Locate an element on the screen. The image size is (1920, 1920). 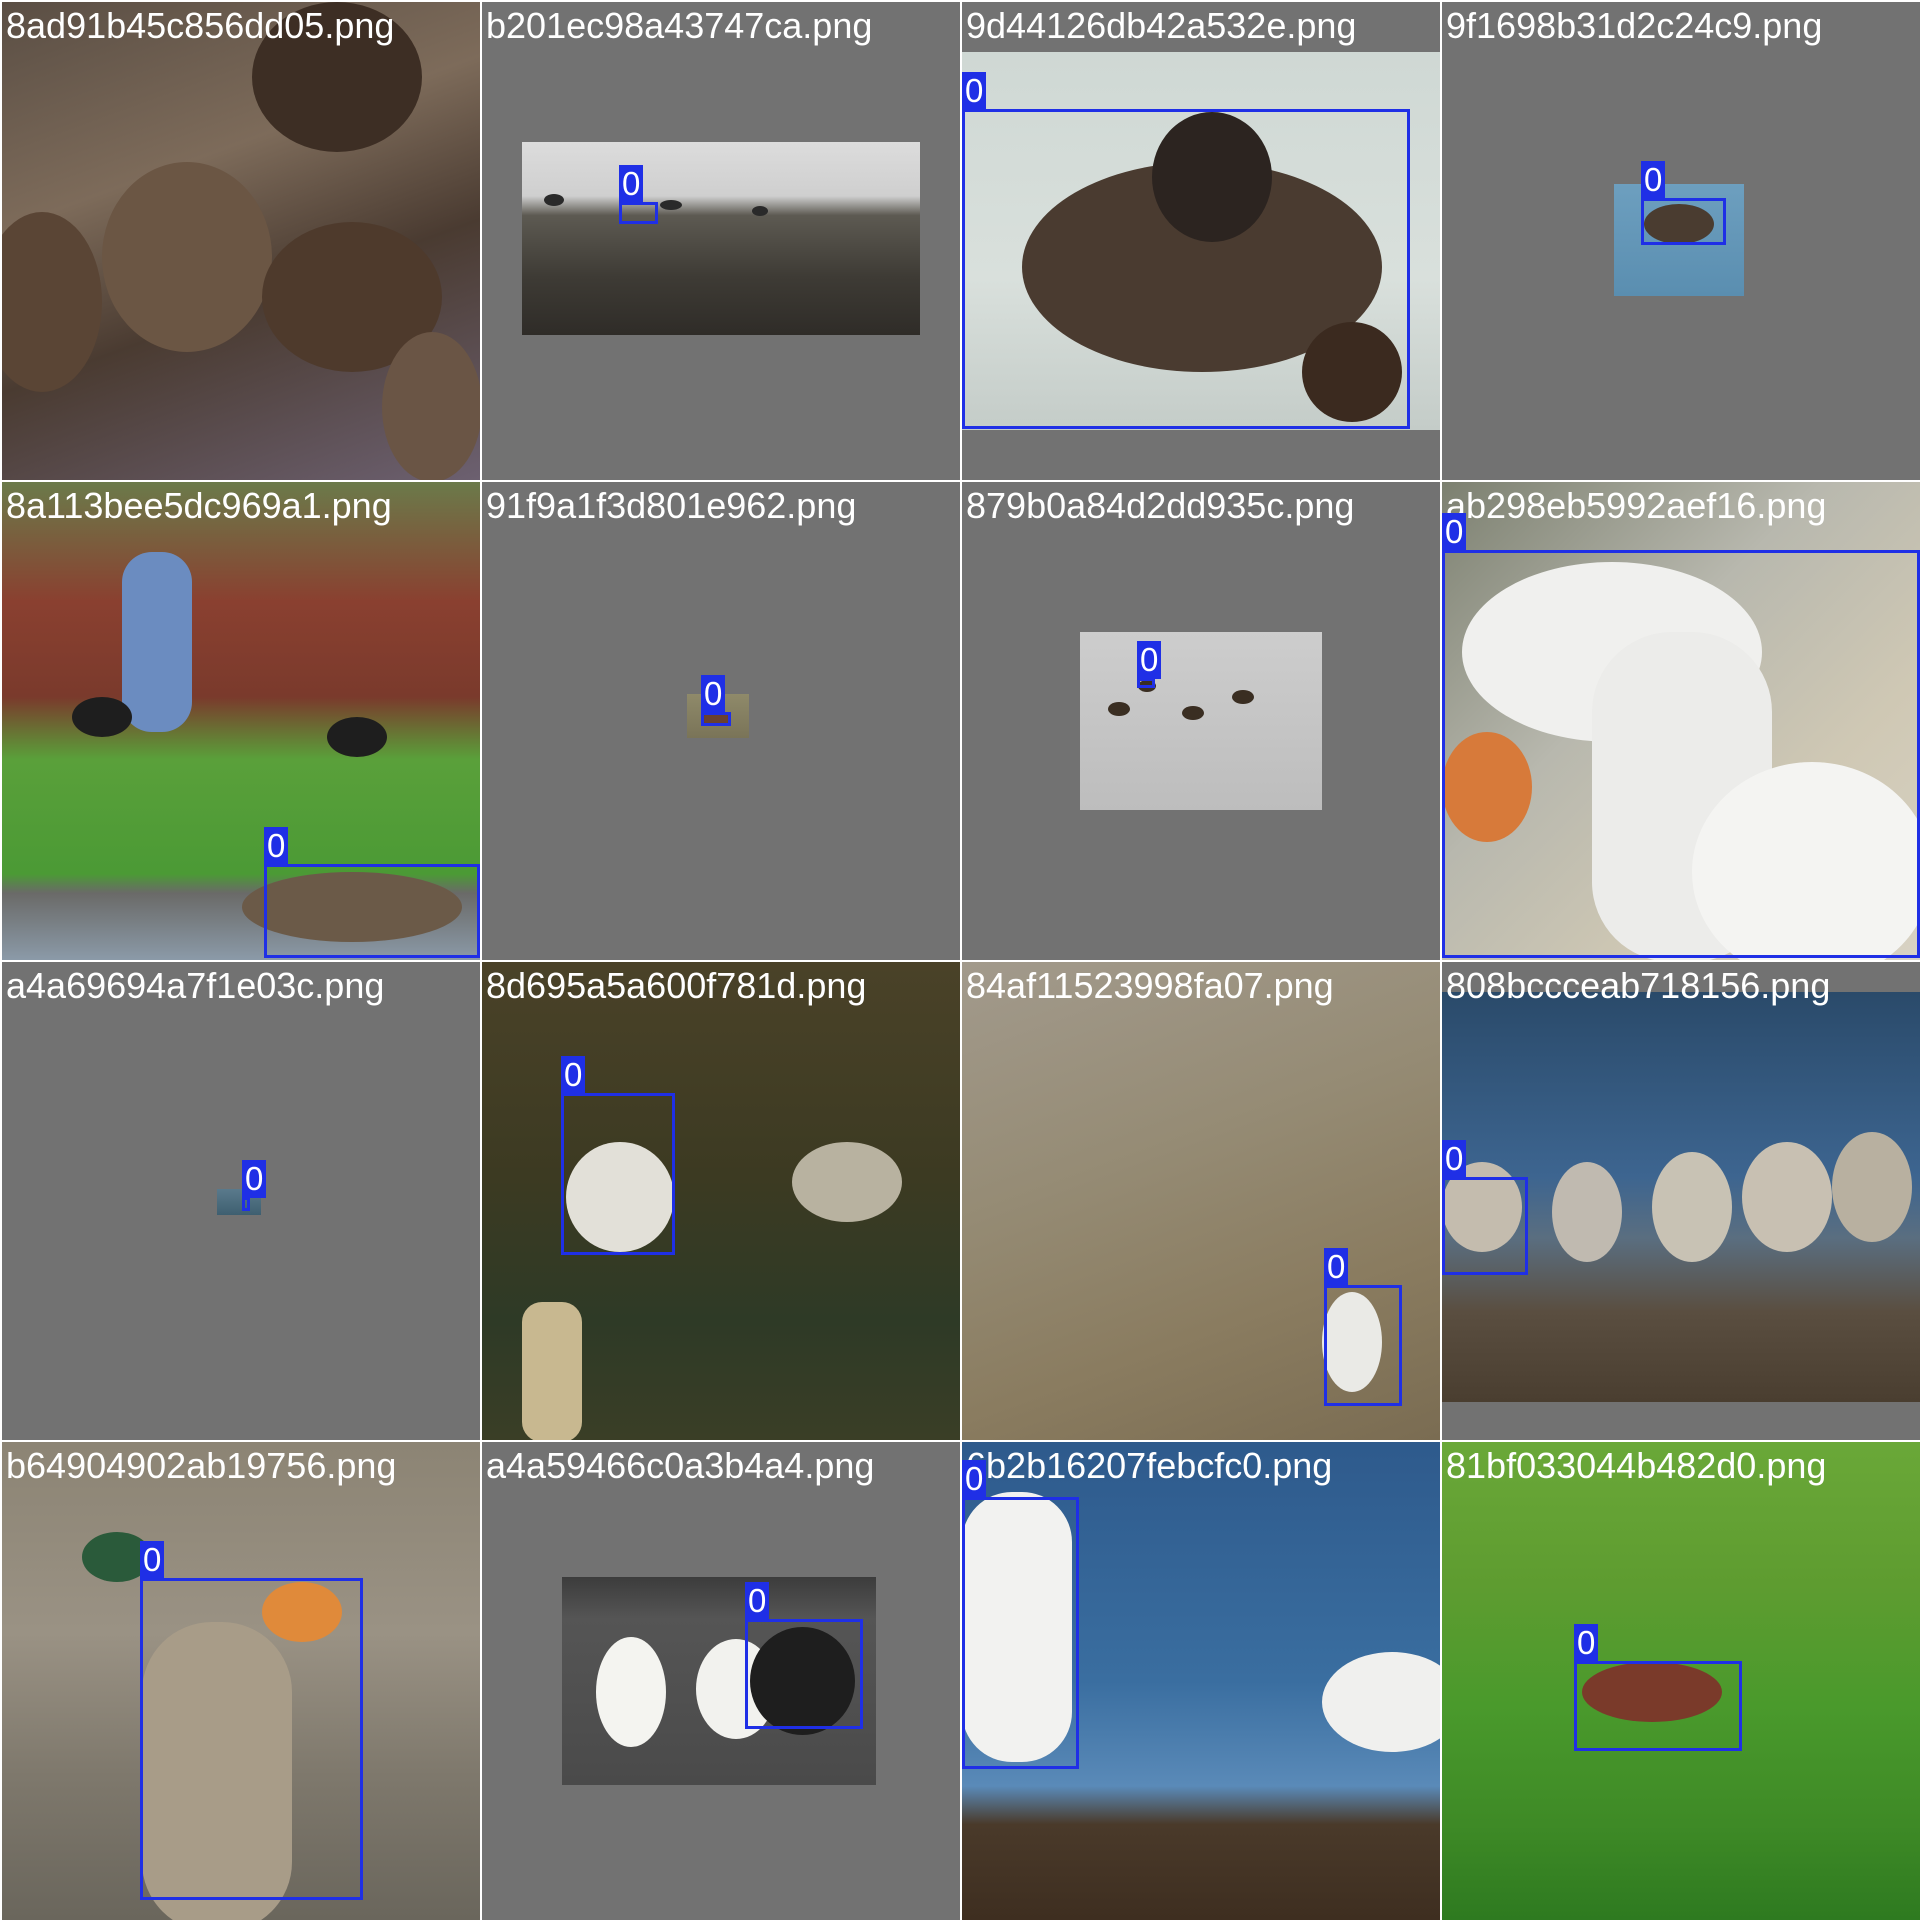
mosaic-tile: 0 b201ec98a43747ca.png is located at coordinates (721, 241).